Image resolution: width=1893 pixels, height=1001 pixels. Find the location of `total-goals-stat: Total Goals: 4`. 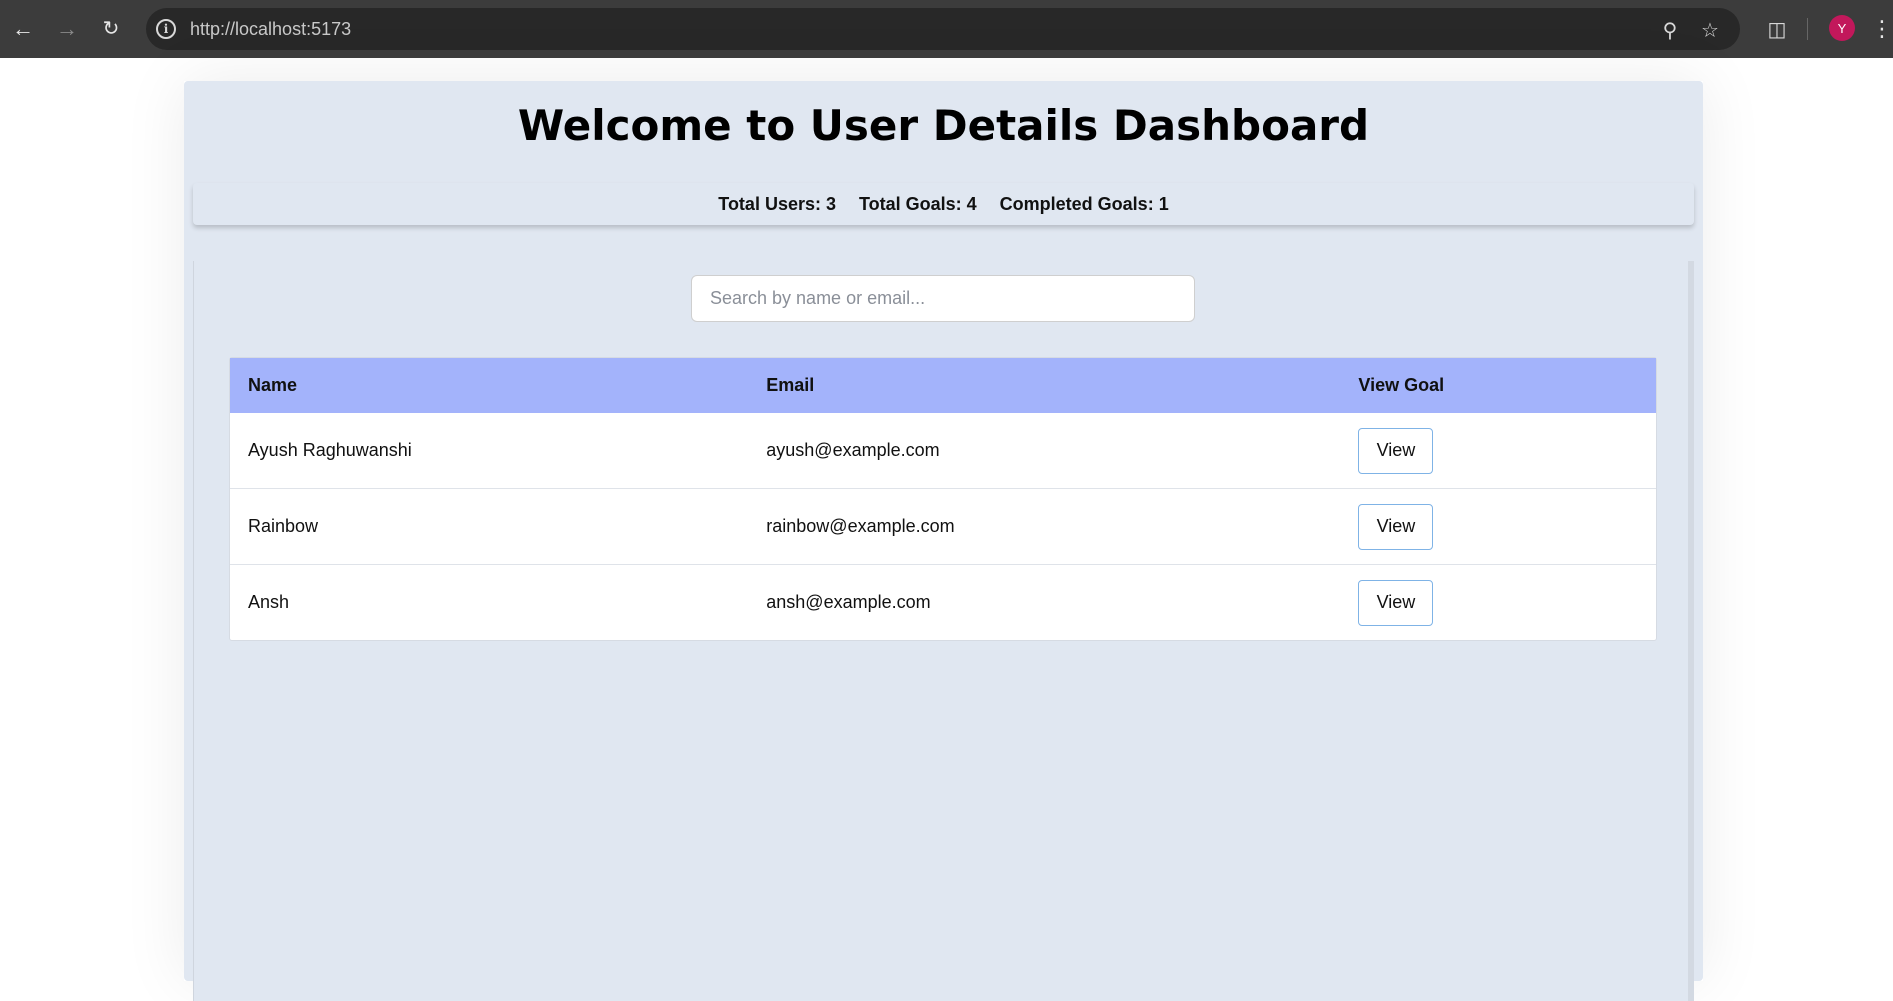

total-goals-stat: Total Goals: 4 is located at coordinates (917, 203).